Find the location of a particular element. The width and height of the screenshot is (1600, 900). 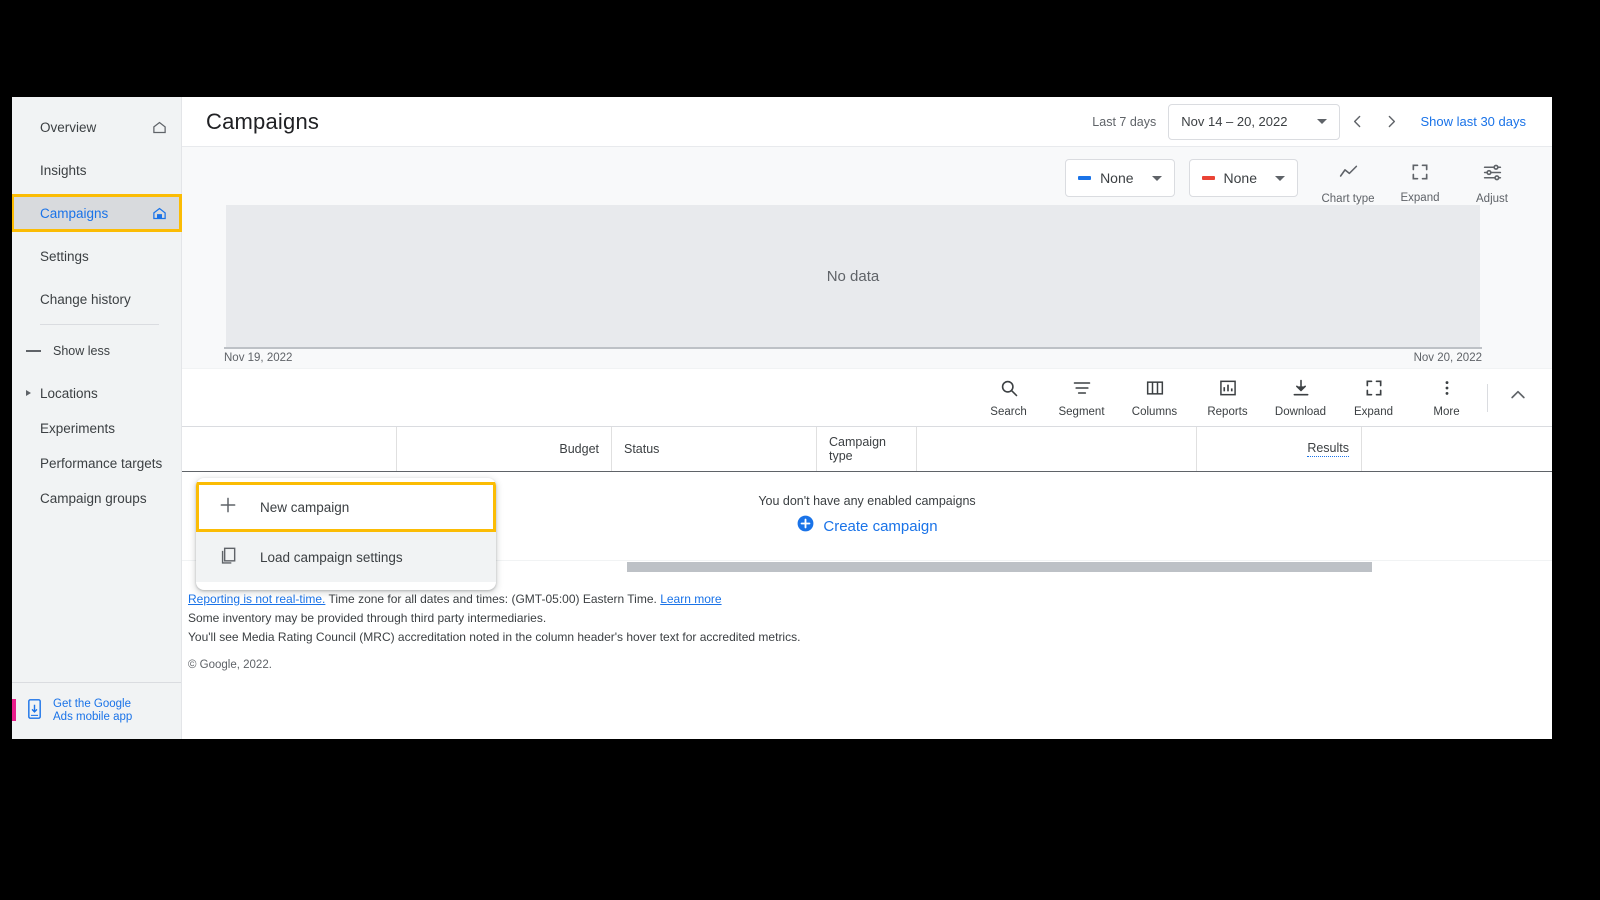

metric-primary-label: None is located at coordinates (1117, 178).